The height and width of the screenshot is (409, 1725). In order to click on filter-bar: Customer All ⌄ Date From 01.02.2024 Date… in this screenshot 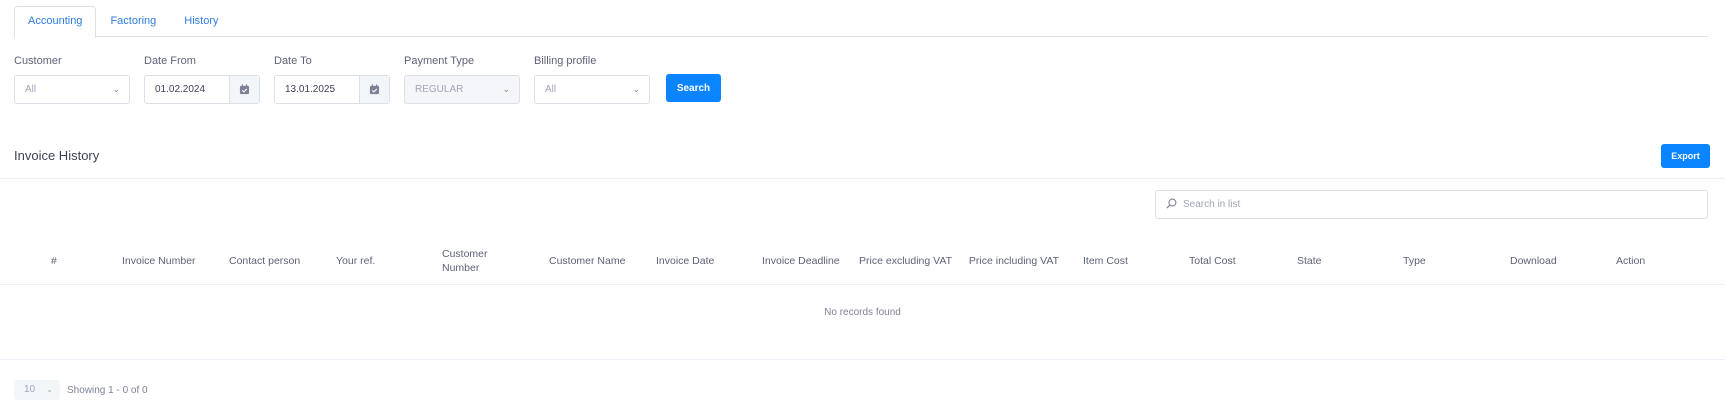, I will do `click(367, 79)`.